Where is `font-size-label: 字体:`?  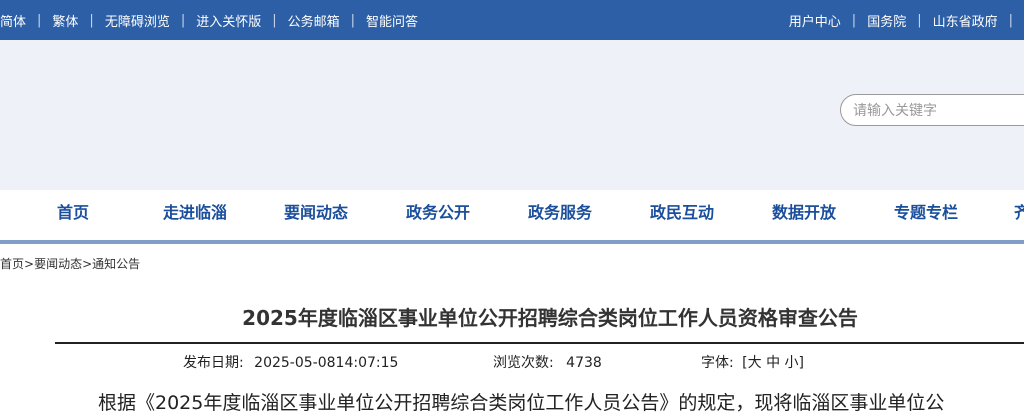 font-size-label: 字体: is located at coordinates (717, 363).